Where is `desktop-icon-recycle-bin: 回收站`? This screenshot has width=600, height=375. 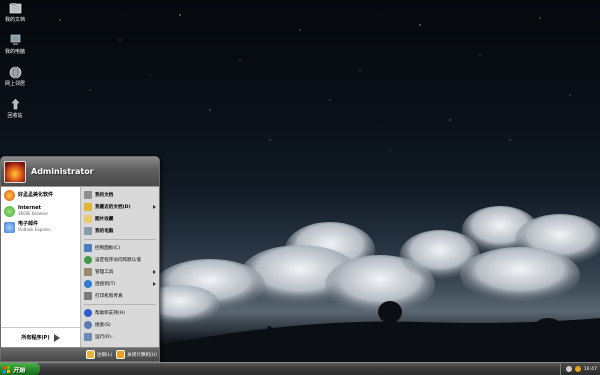
desktop-icon-recycle-bin: 回收站 is located at coordinates (15, 108).